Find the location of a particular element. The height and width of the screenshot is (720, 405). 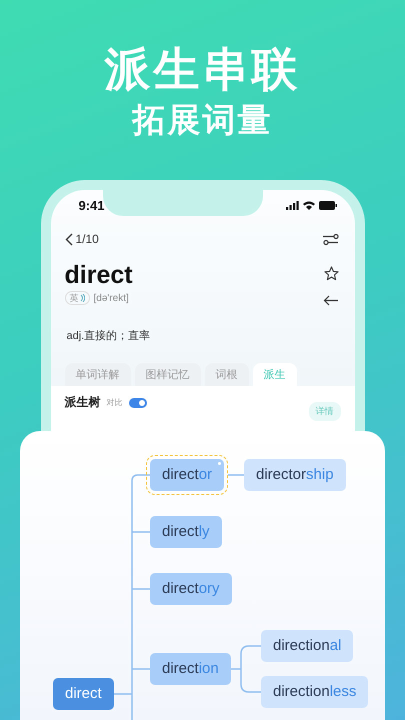

headline-title: 派生串联 is located at coordinates (202, 69).